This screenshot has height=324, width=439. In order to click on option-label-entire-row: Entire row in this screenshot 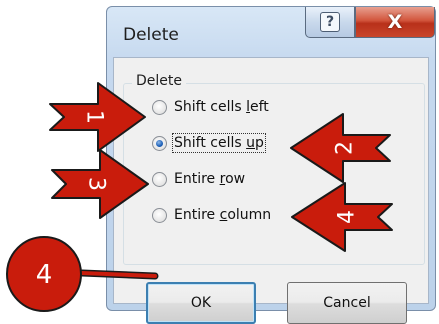, I will do `click(210, 179)`.